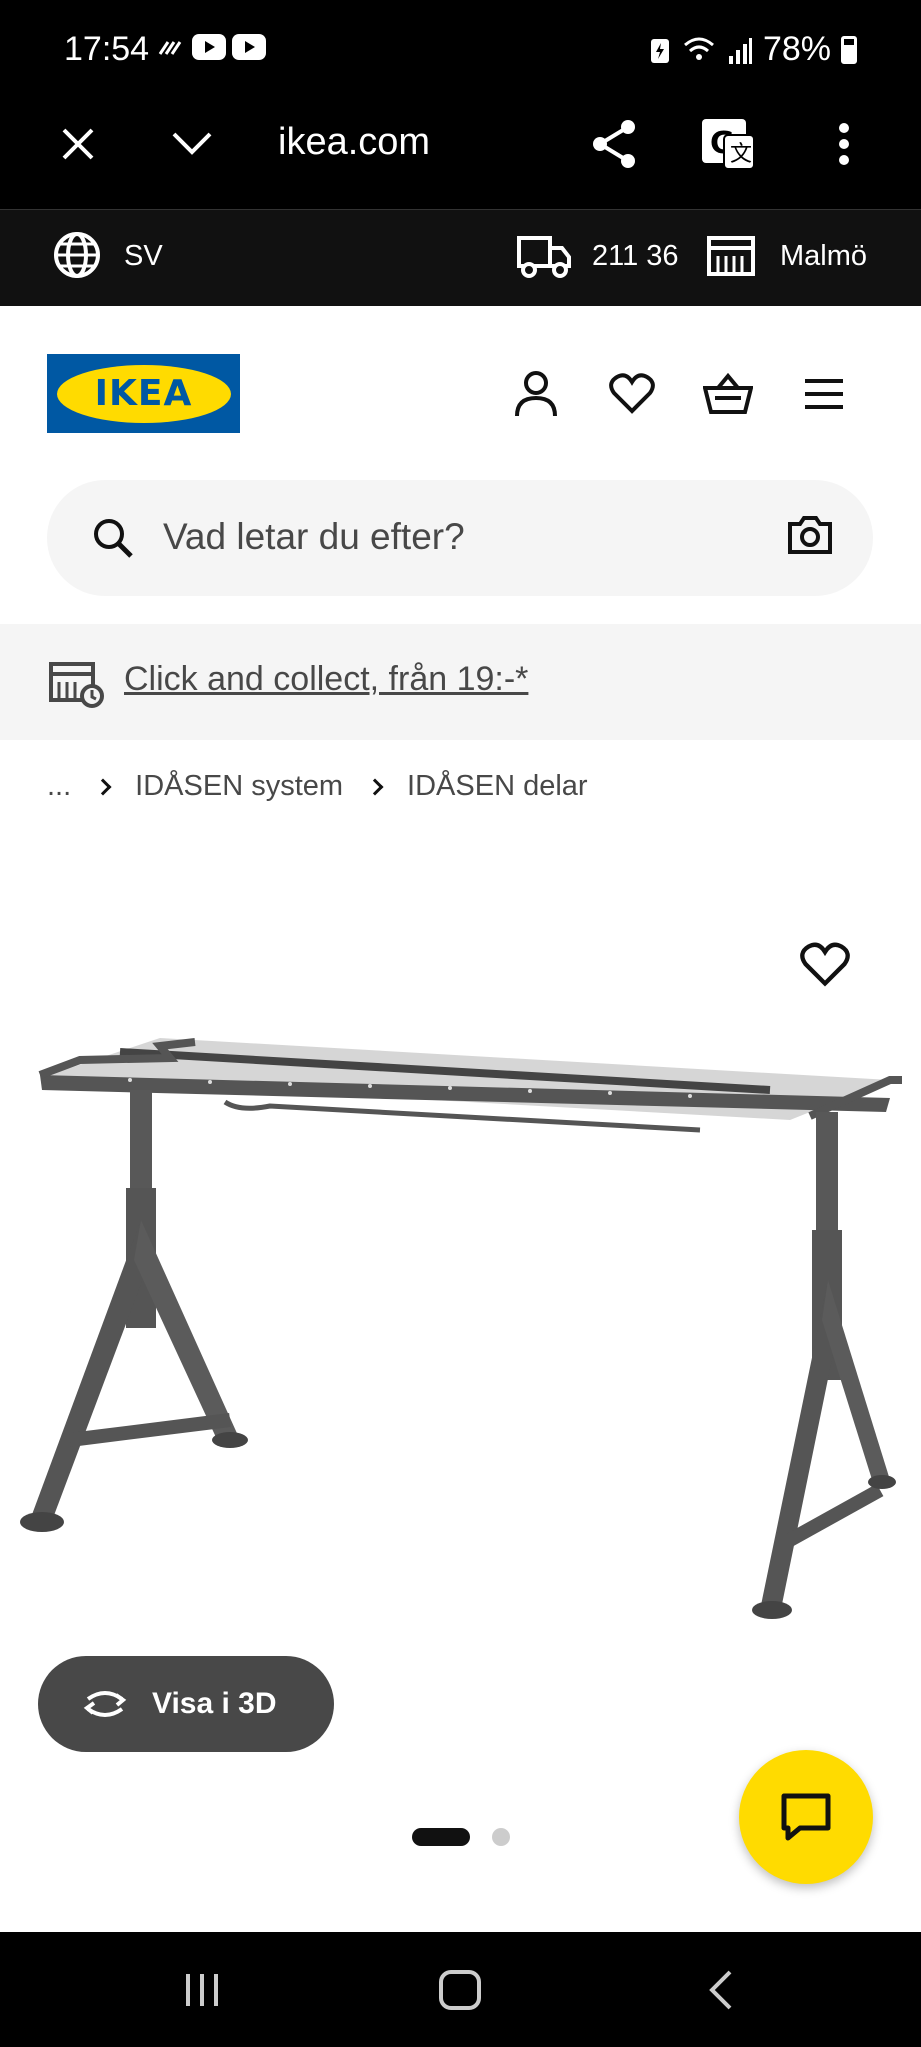  Describe the element at coordinates (497, 786) in the screenshot. I see `breadcrumb-item-idasen-delar: IDÅSEN delar` at that location.